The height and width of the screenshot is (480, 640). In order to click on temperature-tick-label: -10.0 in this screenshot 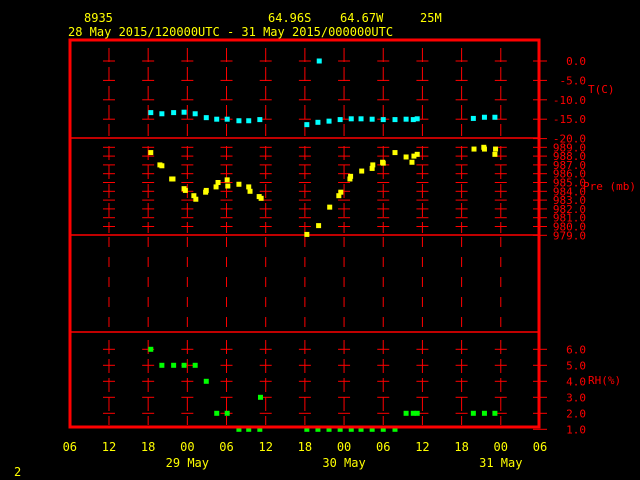, I will do `click(569, 100)`.